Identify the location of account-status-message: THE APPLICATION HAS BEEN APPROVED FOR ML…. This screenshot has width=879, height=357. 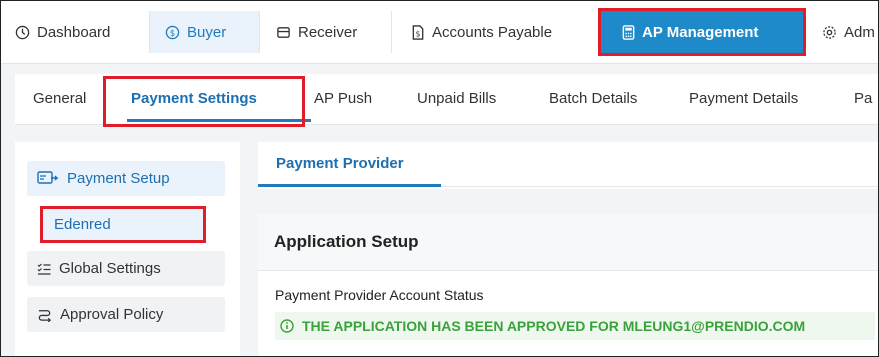
(575, 326).